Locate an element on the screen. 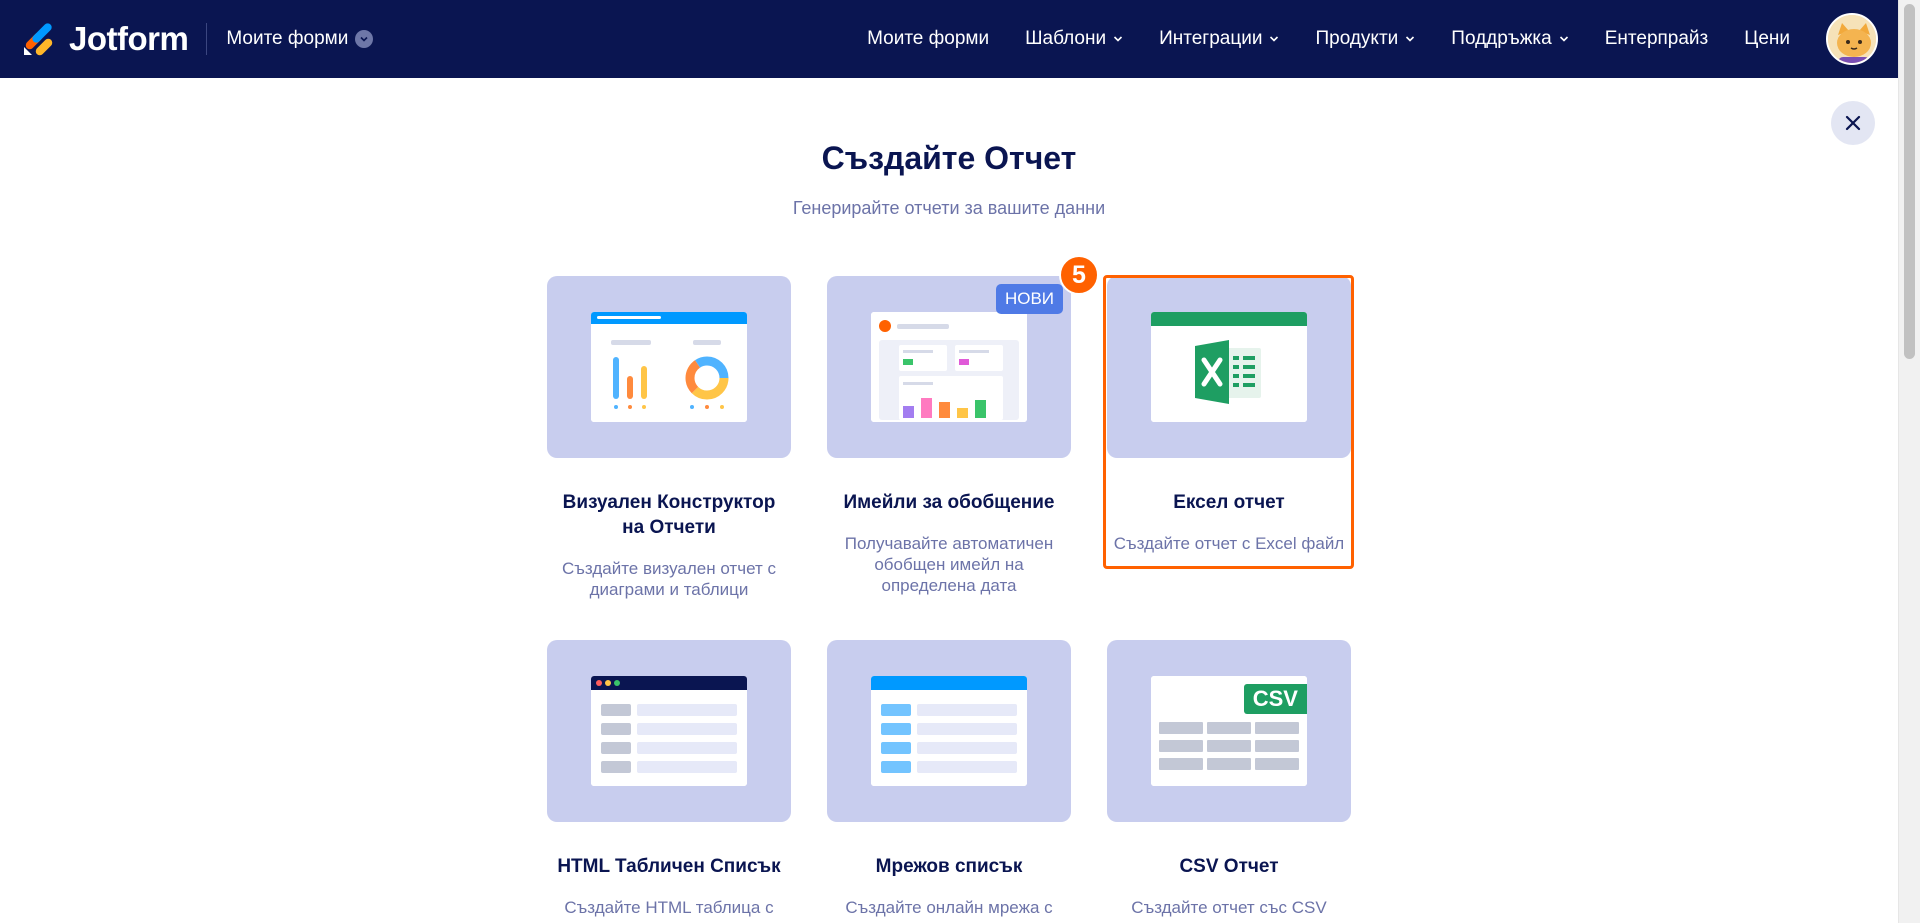  report-card-csv: CSV CSV Отчет Създайте отчет със CSV is located at coordinates (1229, 779).